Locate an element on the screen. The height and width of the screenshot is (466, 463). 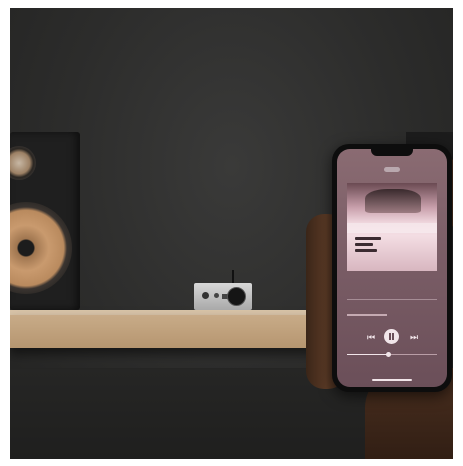
headphone-port is located at coordinates (205, 295).